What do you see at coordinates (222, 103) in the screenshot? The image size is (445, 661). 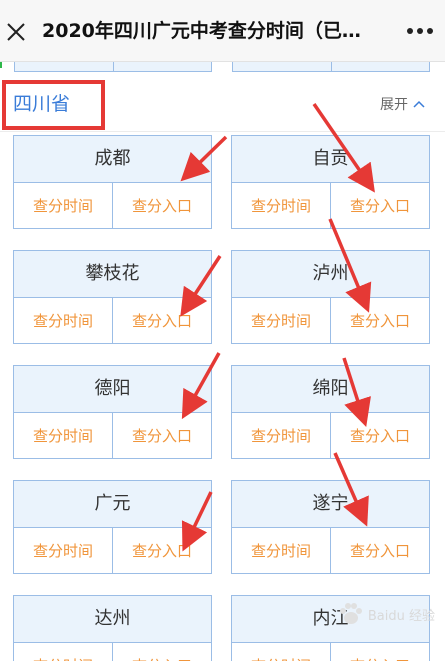 I see `province-section-header: 四川省 展开` at bounding box center [222, 103].